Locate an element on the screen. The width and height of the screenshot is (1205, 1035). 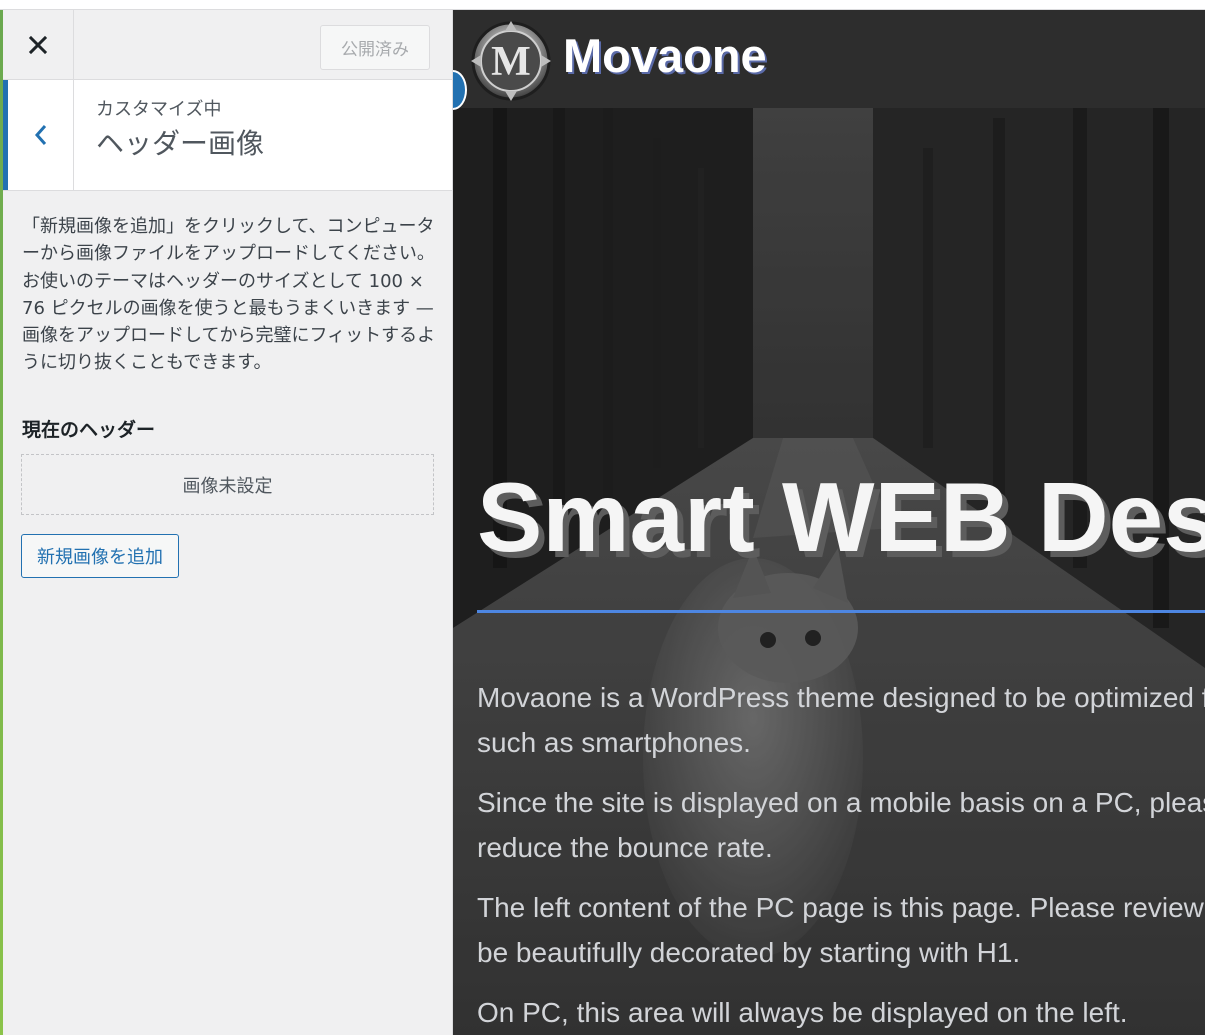
logo-letter: M is located at coordinates (511, 62).